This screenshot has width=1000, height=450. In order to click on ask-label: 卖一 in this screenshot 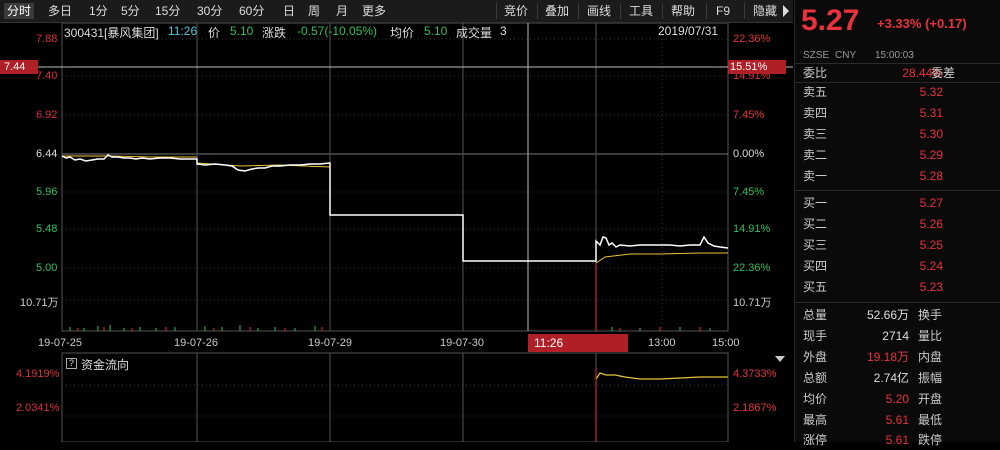, I will do `click(815, 176)`.